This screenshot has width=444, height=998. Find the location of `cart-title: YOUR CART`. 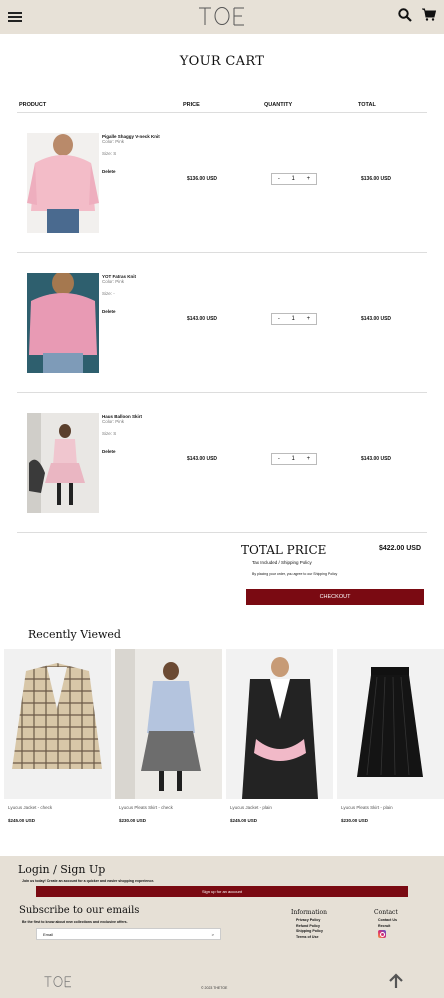

cart-title: YOUR CART is located at coordinates (222, 61).